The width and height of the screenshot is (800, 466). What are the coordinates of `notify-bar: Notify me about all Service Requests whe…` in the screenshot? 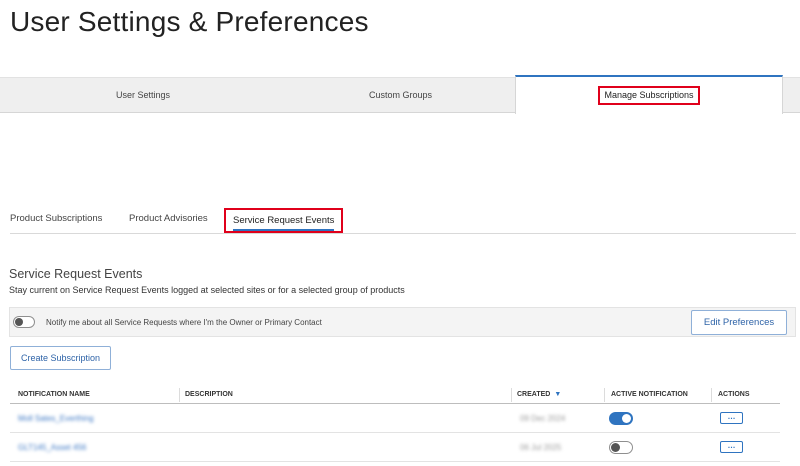 It's located at (402, 322).